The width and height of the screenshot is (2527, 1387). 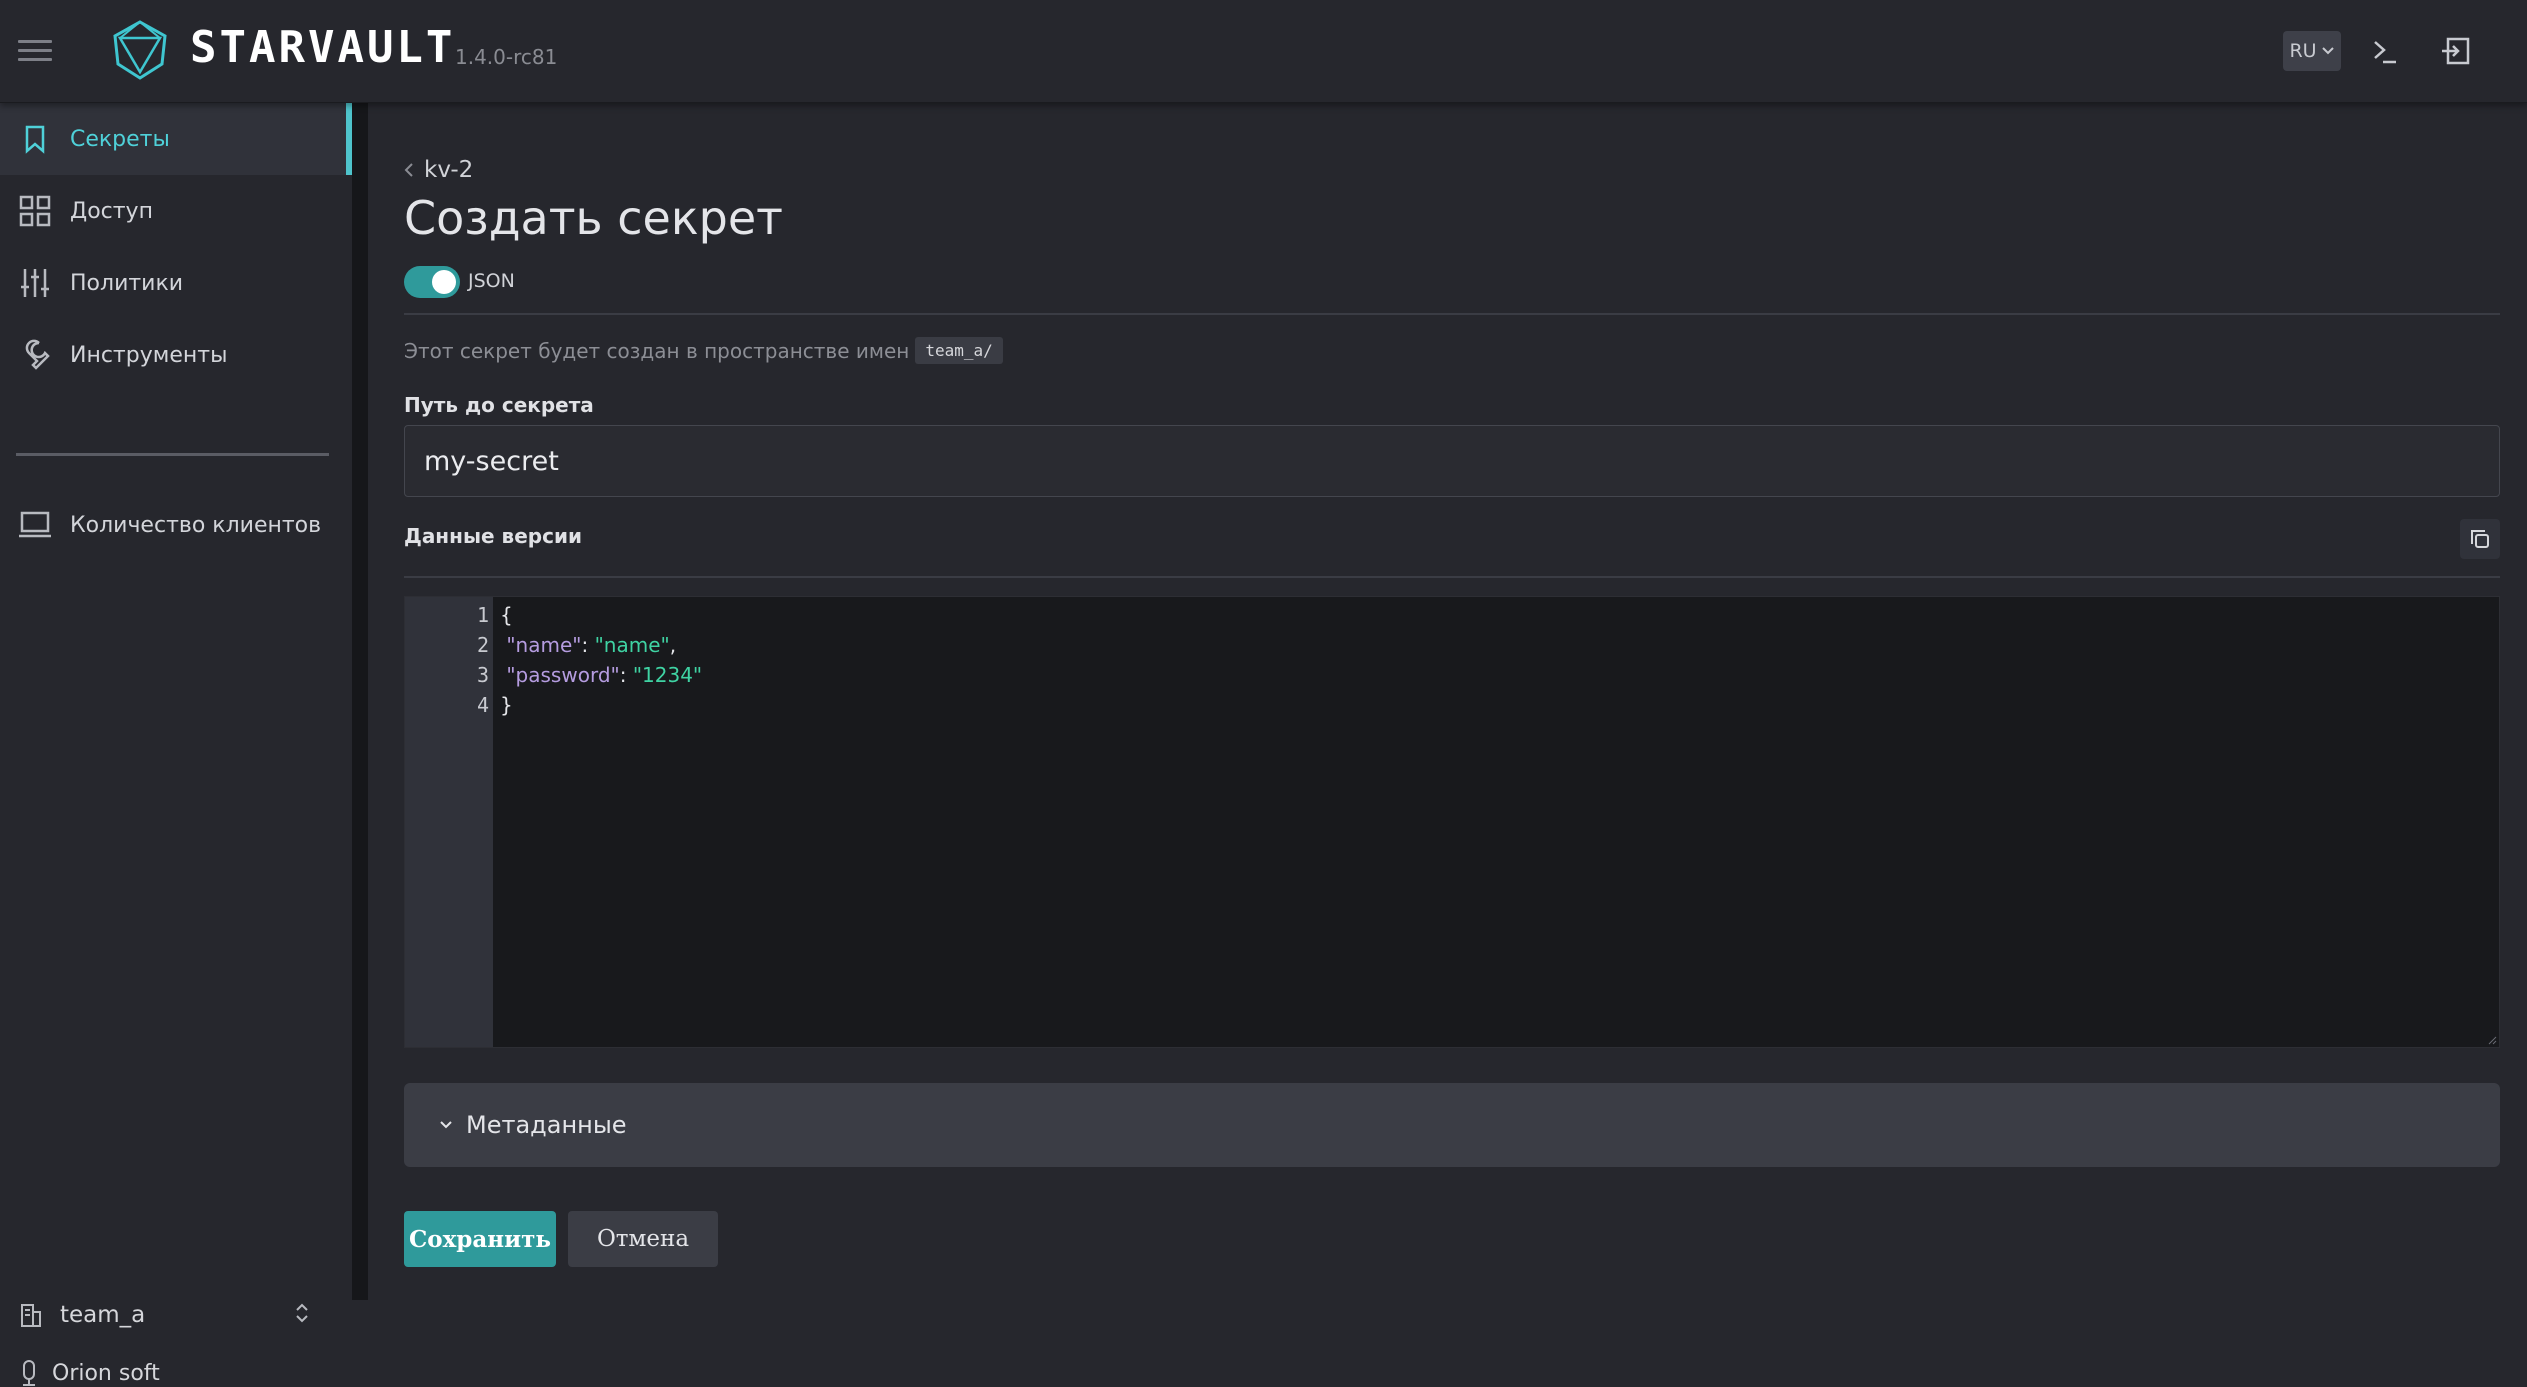 What do you see at coordinates (643, 1239) in the screenshot?
I see `cancel-button: Отмена` at bounding box center [643, 1239].